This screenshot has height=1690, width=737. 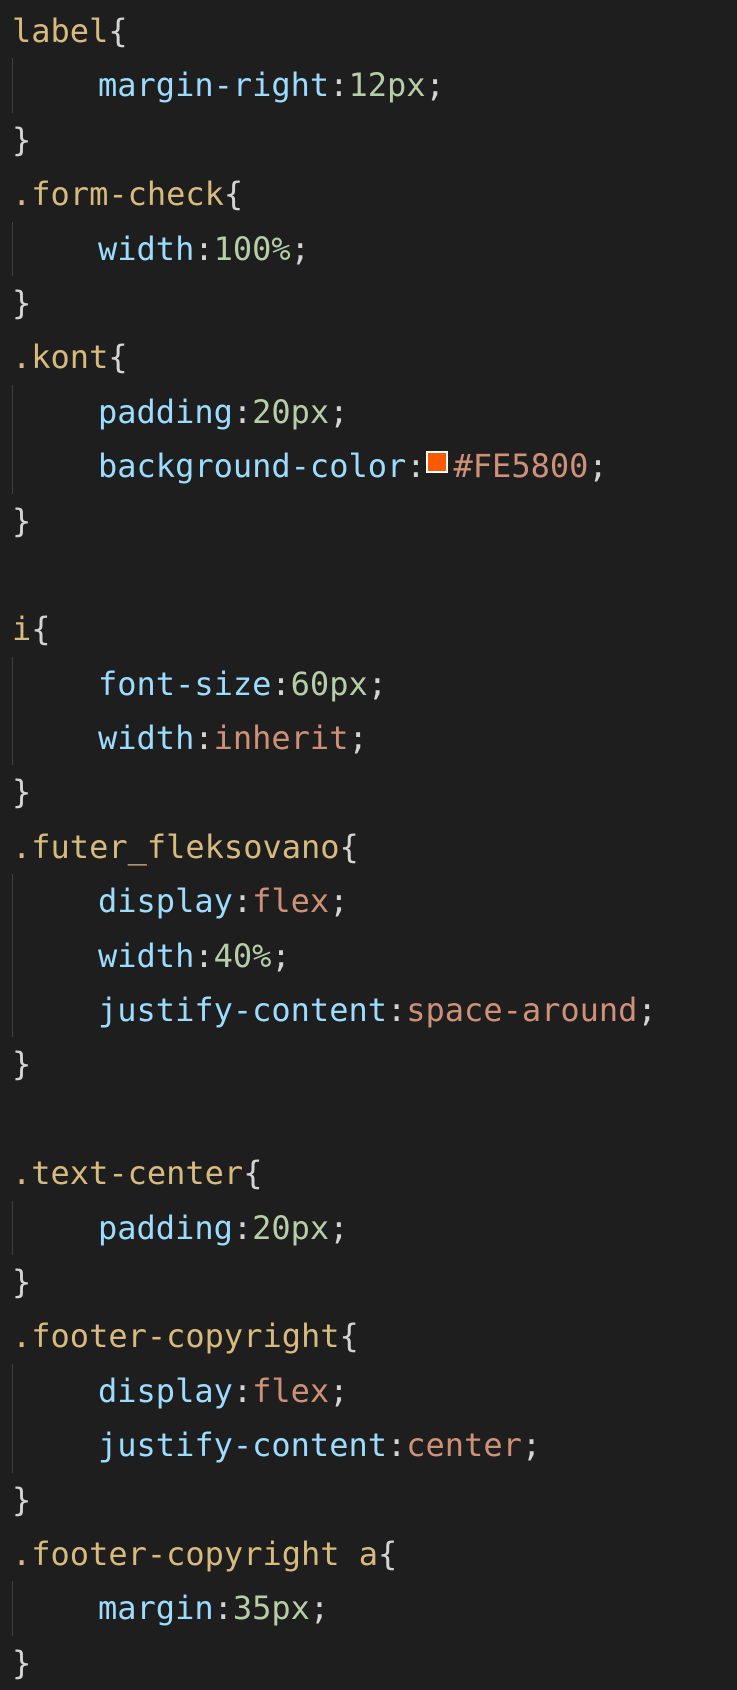 I want to click on color-swatch-icon, so click(x=436, y=462).